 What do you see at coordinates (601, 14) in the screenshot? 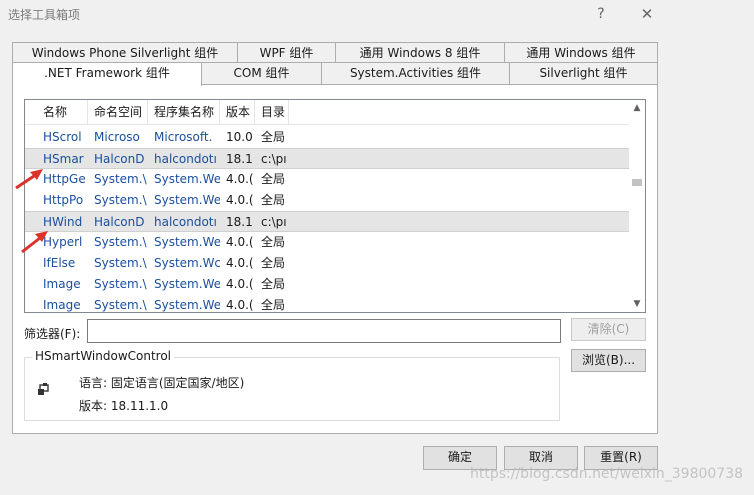
I see `help-button: ?` at bounding box center [601, 14].